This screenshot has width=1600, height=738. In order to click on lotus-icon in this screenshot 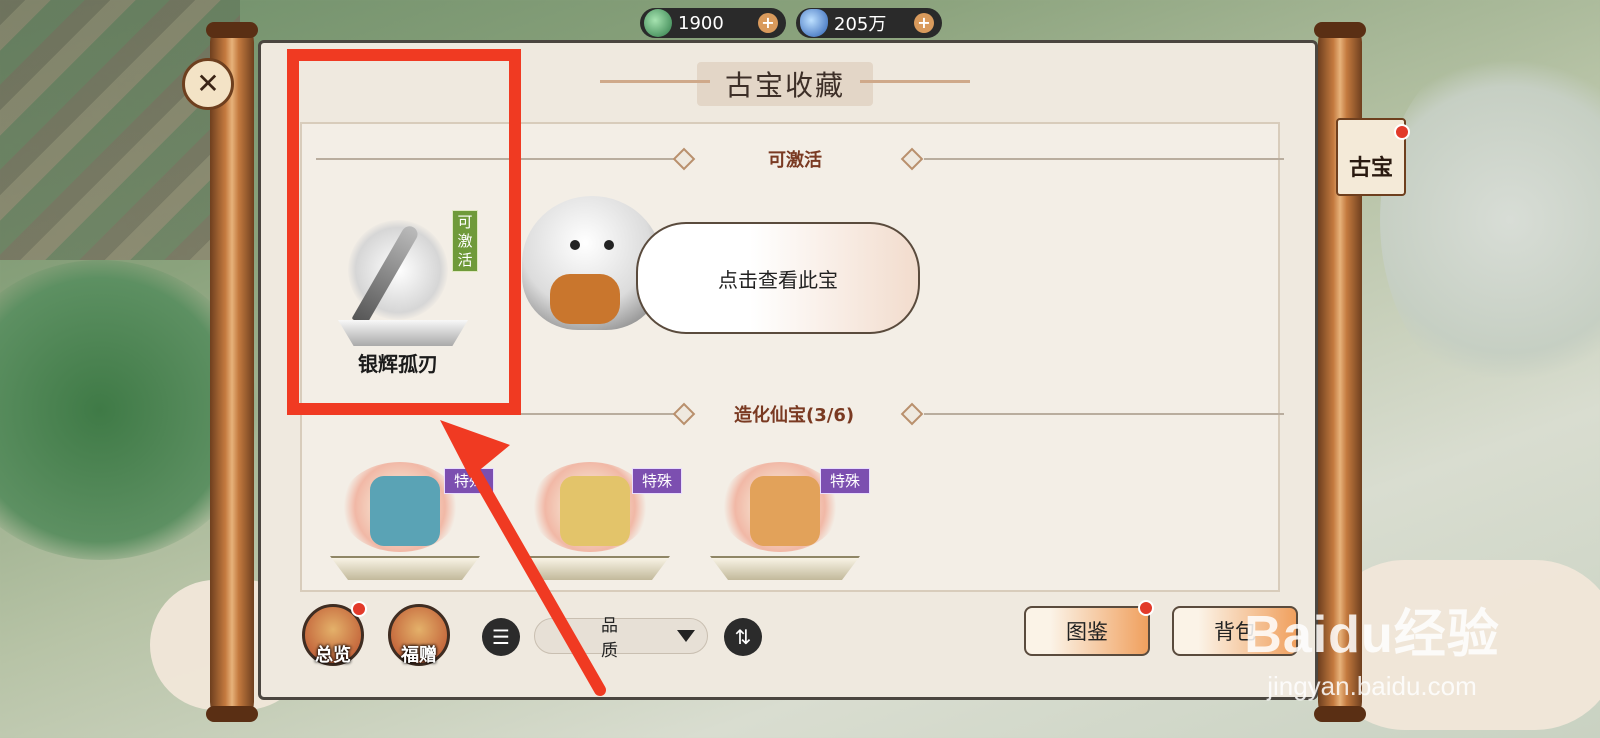, I will do `click(595, 511)`.